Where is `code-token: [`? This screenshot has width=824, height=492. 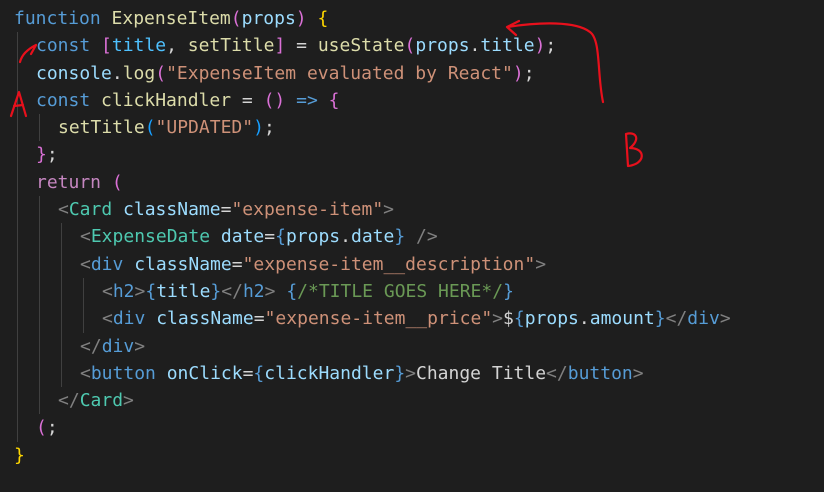
code-token: [ is located at coordinates (106, 46).